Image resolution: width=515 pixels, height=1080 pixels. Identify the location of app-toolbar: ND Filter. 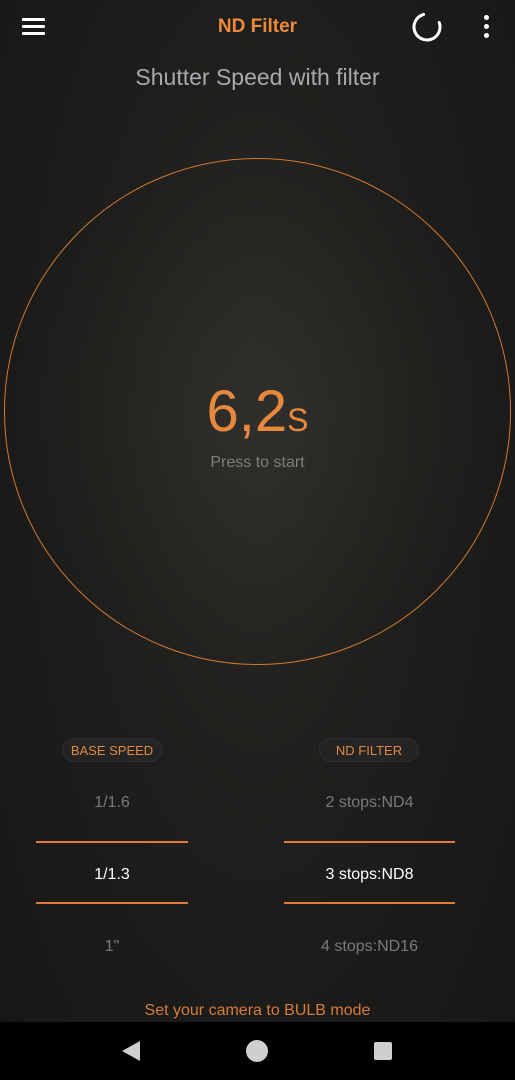
(257, 27).